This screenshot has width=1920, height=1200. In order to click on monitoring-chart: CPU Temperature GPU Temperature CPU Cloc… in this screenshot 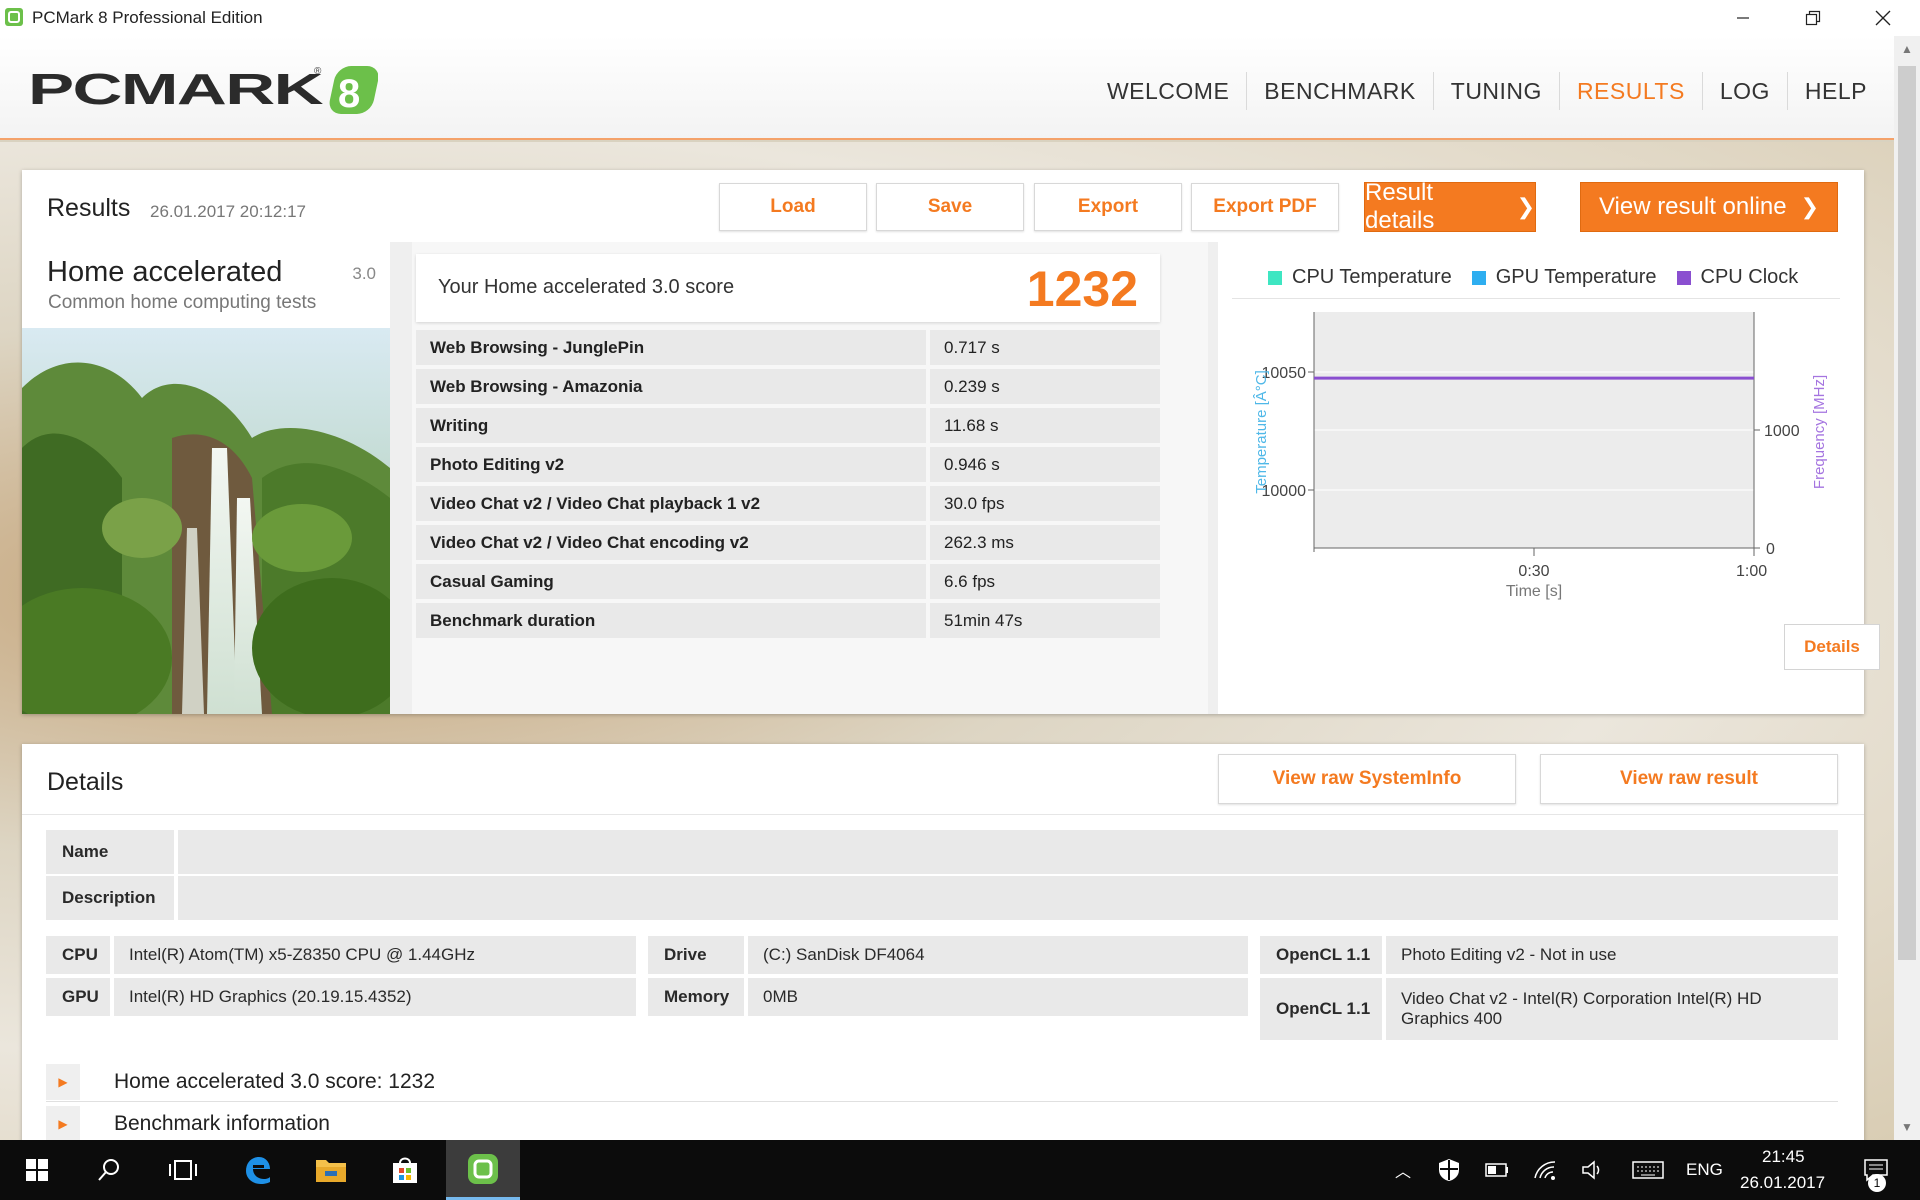, I will do `click(1549, 478)`.